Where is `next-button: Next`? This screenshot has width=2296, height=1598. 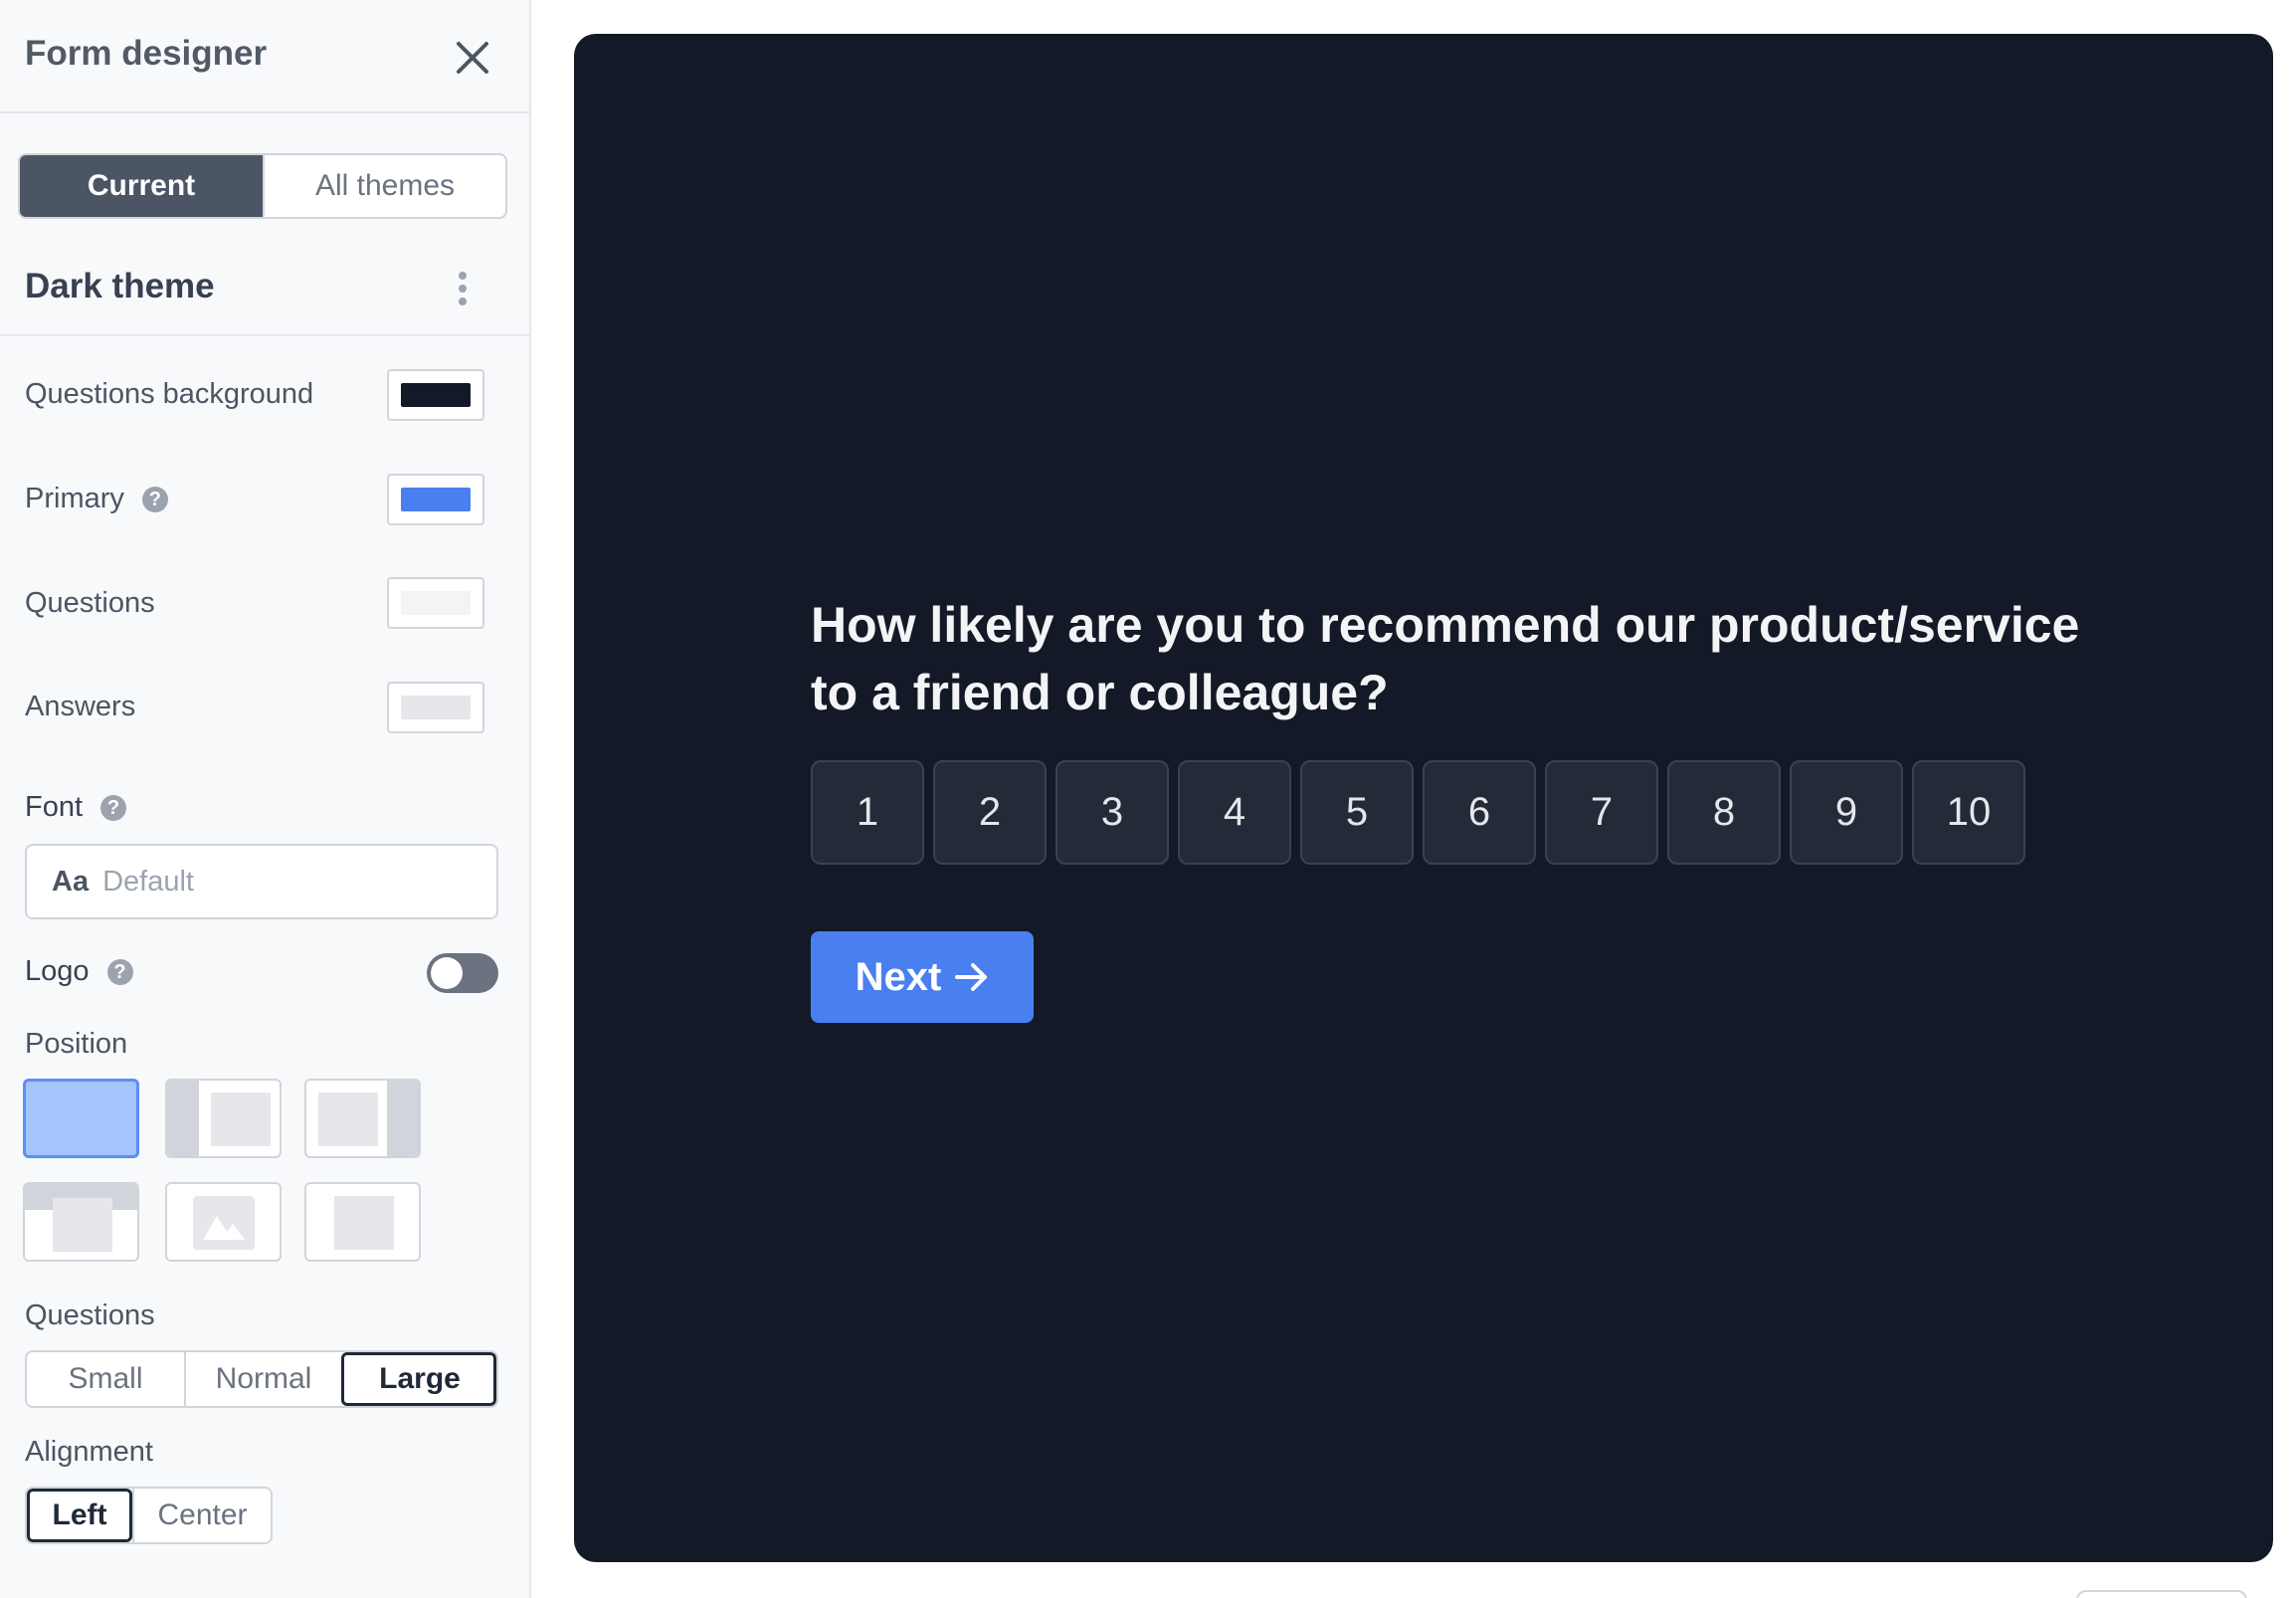 next-button: Next is located at coordinates (923, 977).